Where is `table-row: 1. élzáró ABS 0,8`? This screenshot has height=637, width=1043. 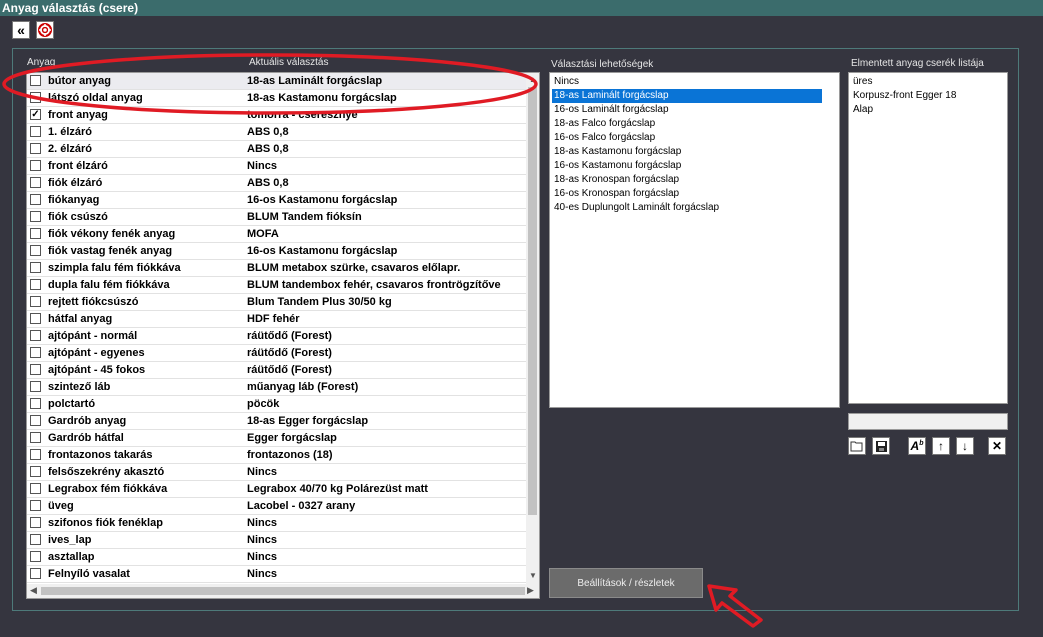
table-row: 1. élzáró ABS 0,8 is located at coordinates (282, 132).